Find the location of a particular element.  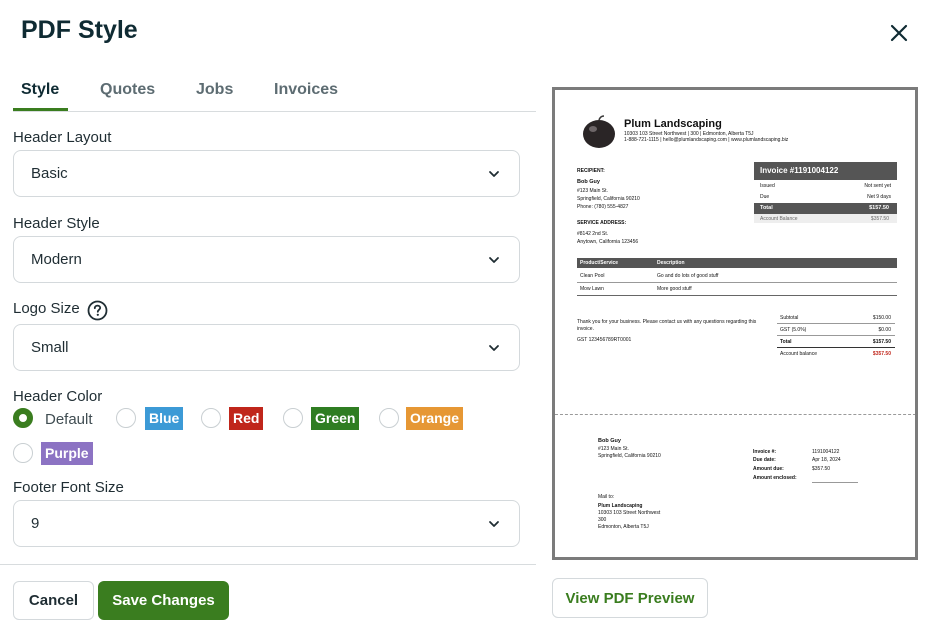

pdf-mail-name: Plum Landscaping is located at coordinates (620, 506).